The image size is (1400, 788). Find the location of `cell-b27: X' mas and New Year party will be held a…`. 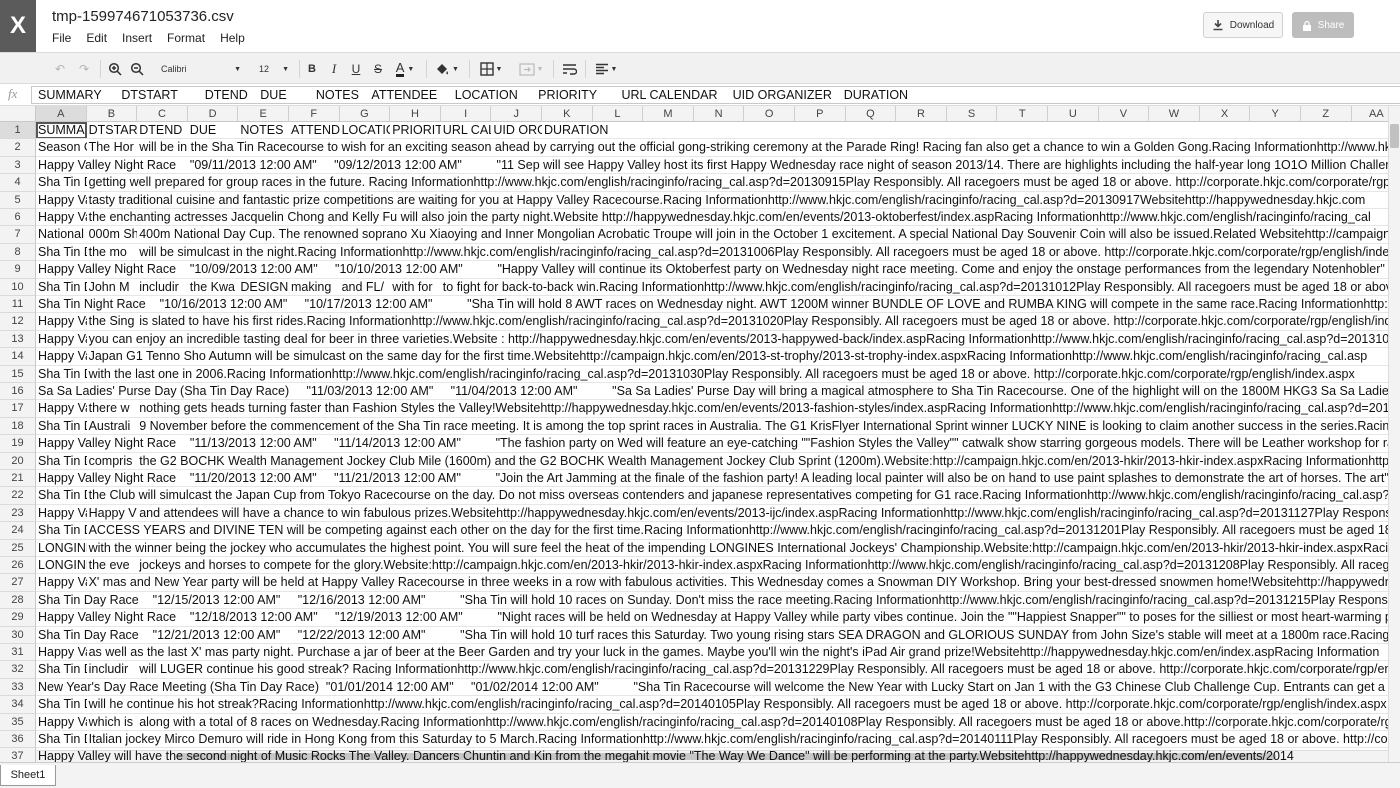

cell-b27: X' mas and New Year party will be held a… is located at coordinates (737, 582).